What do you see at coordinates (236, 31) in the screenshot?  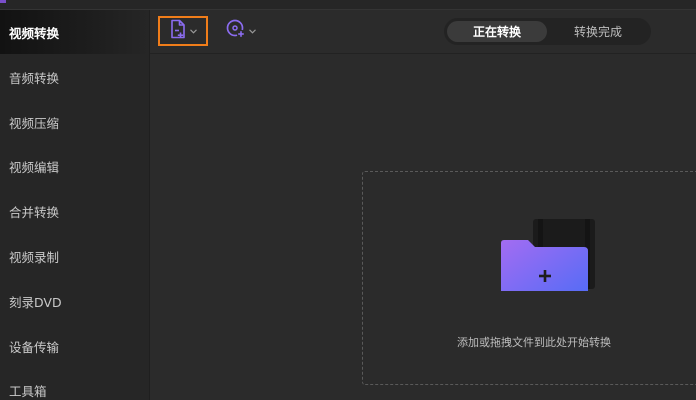 I see `add-disc-icon` at bounding box center [236, 31].